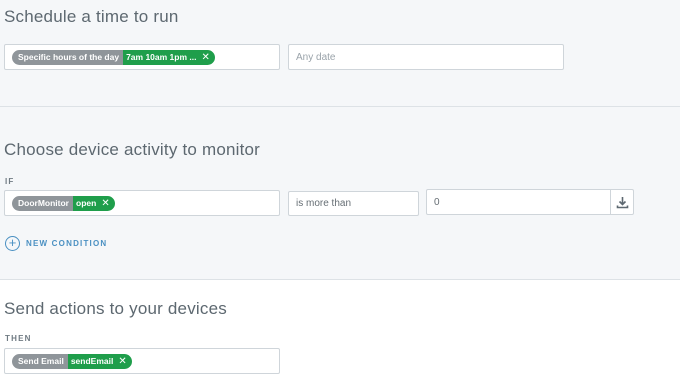  What do you see at coordinates (68, 57) in the screenshot?
I see `time-chip-label: Specific hours of the day` at bounding box center [68, 57].